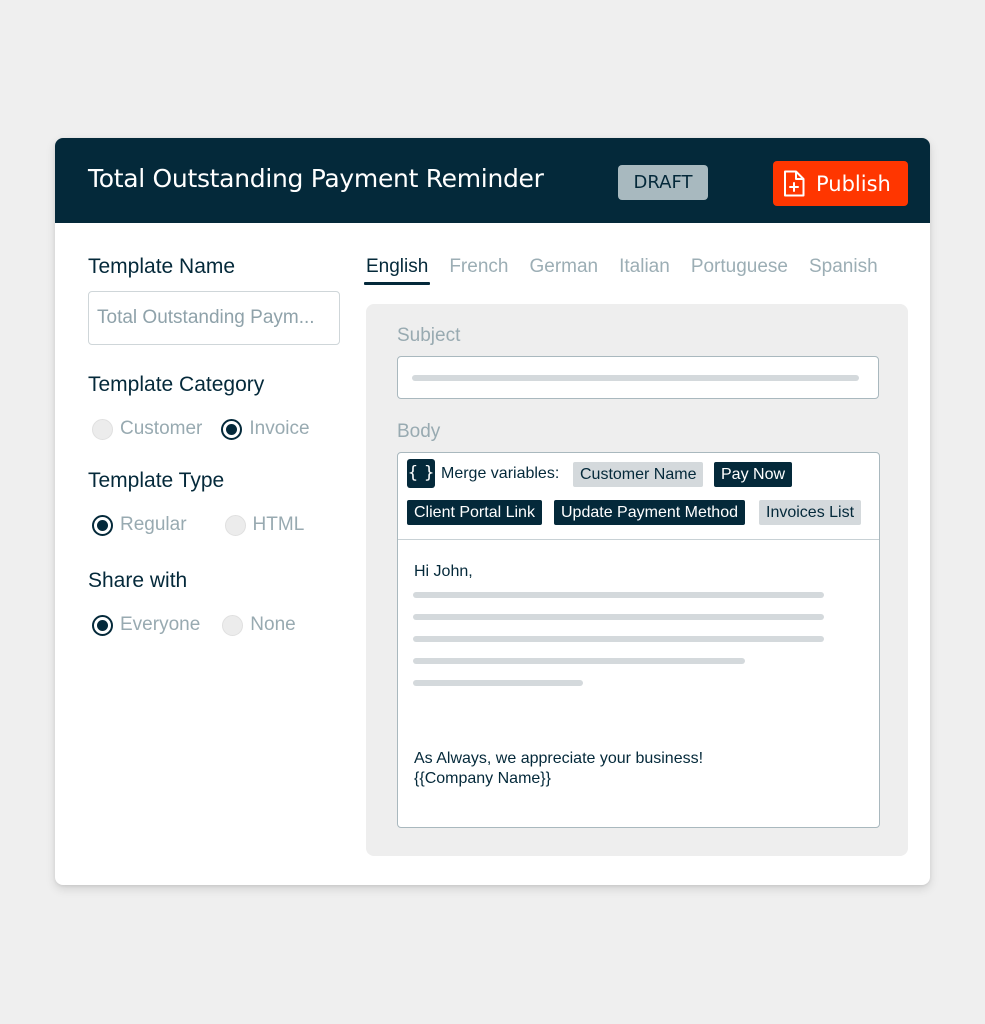 The width and height of the screenshot is (985, 1024). Describe the element at coordinates (176, 384) in the screenshot. I see `template-category-label: Template Category` at that location.